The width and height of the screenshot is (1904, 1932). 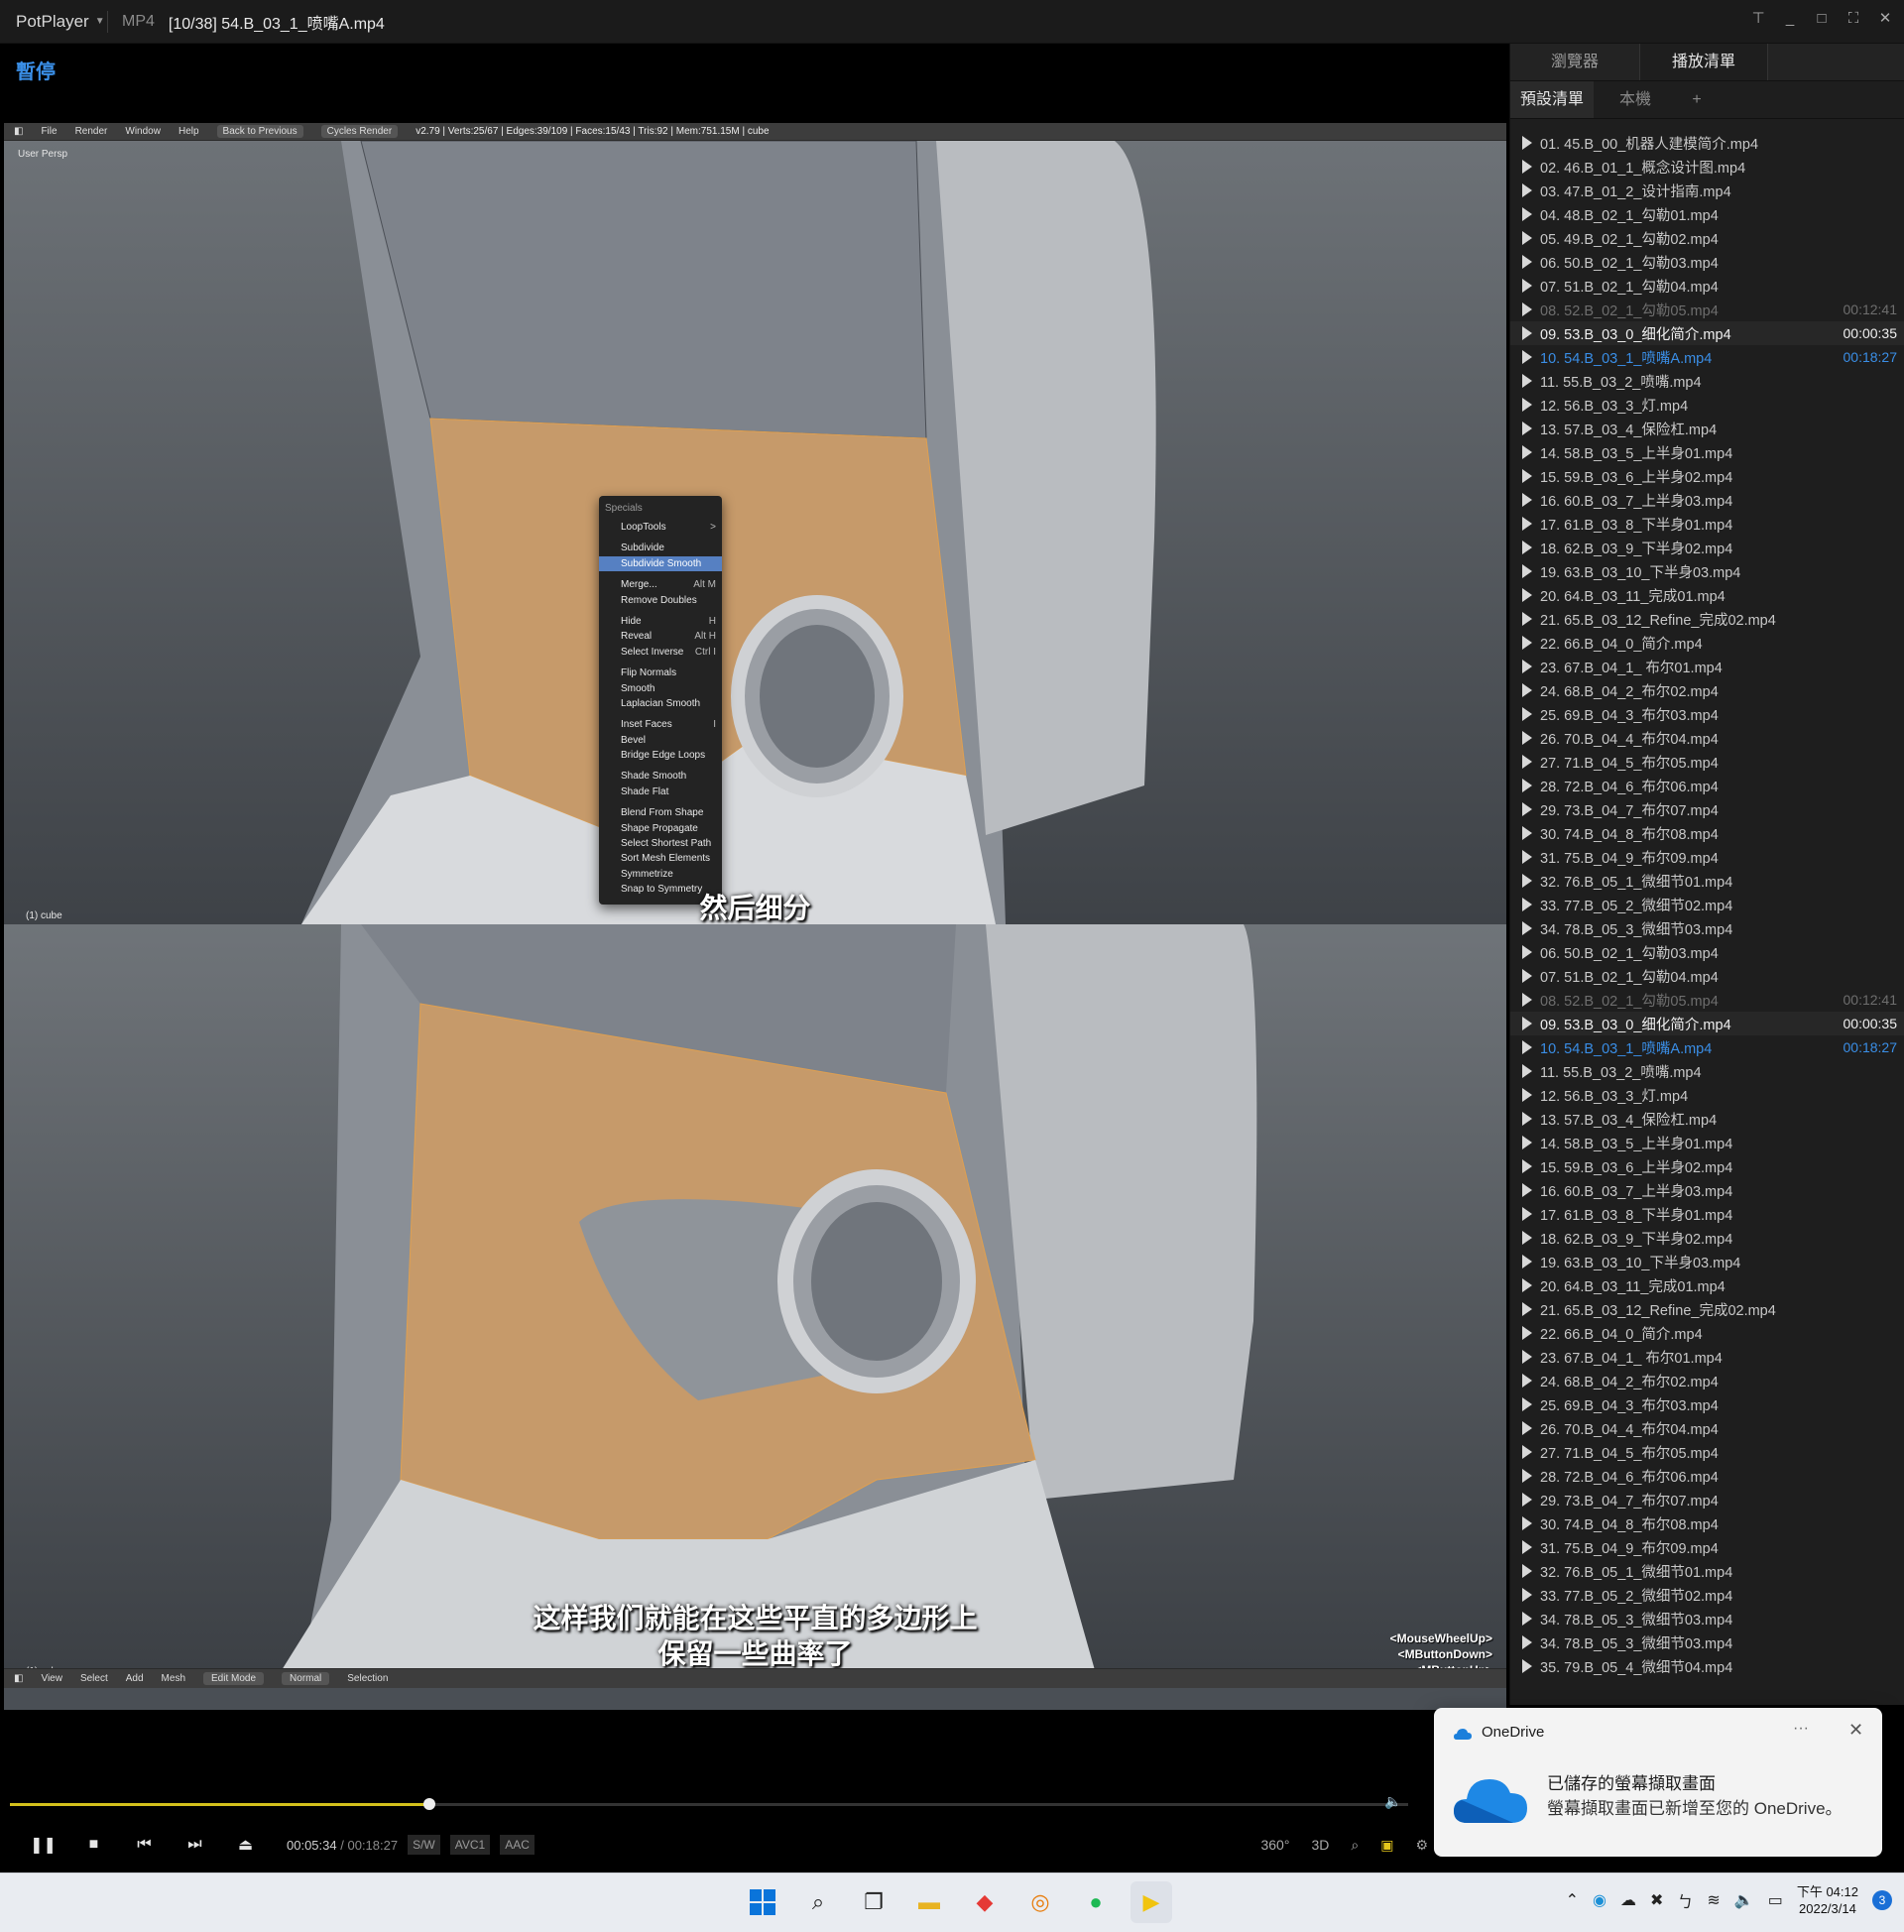 What do you see at coordinates (245, 1845) in the screenshot?
I see `eject-button: ⏏` at bounding box center [245, 1845].